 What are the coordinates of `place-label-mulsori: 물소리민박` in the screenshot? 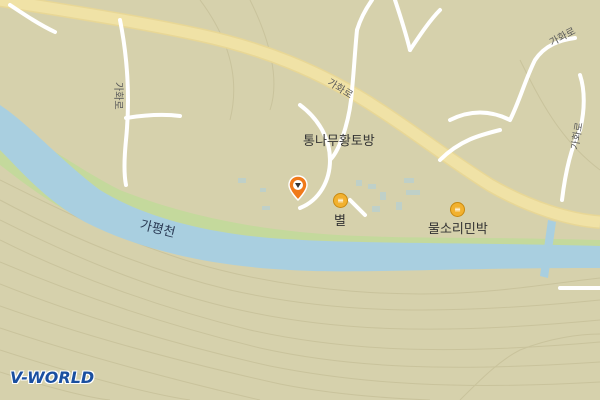 It's located at (458, 227).